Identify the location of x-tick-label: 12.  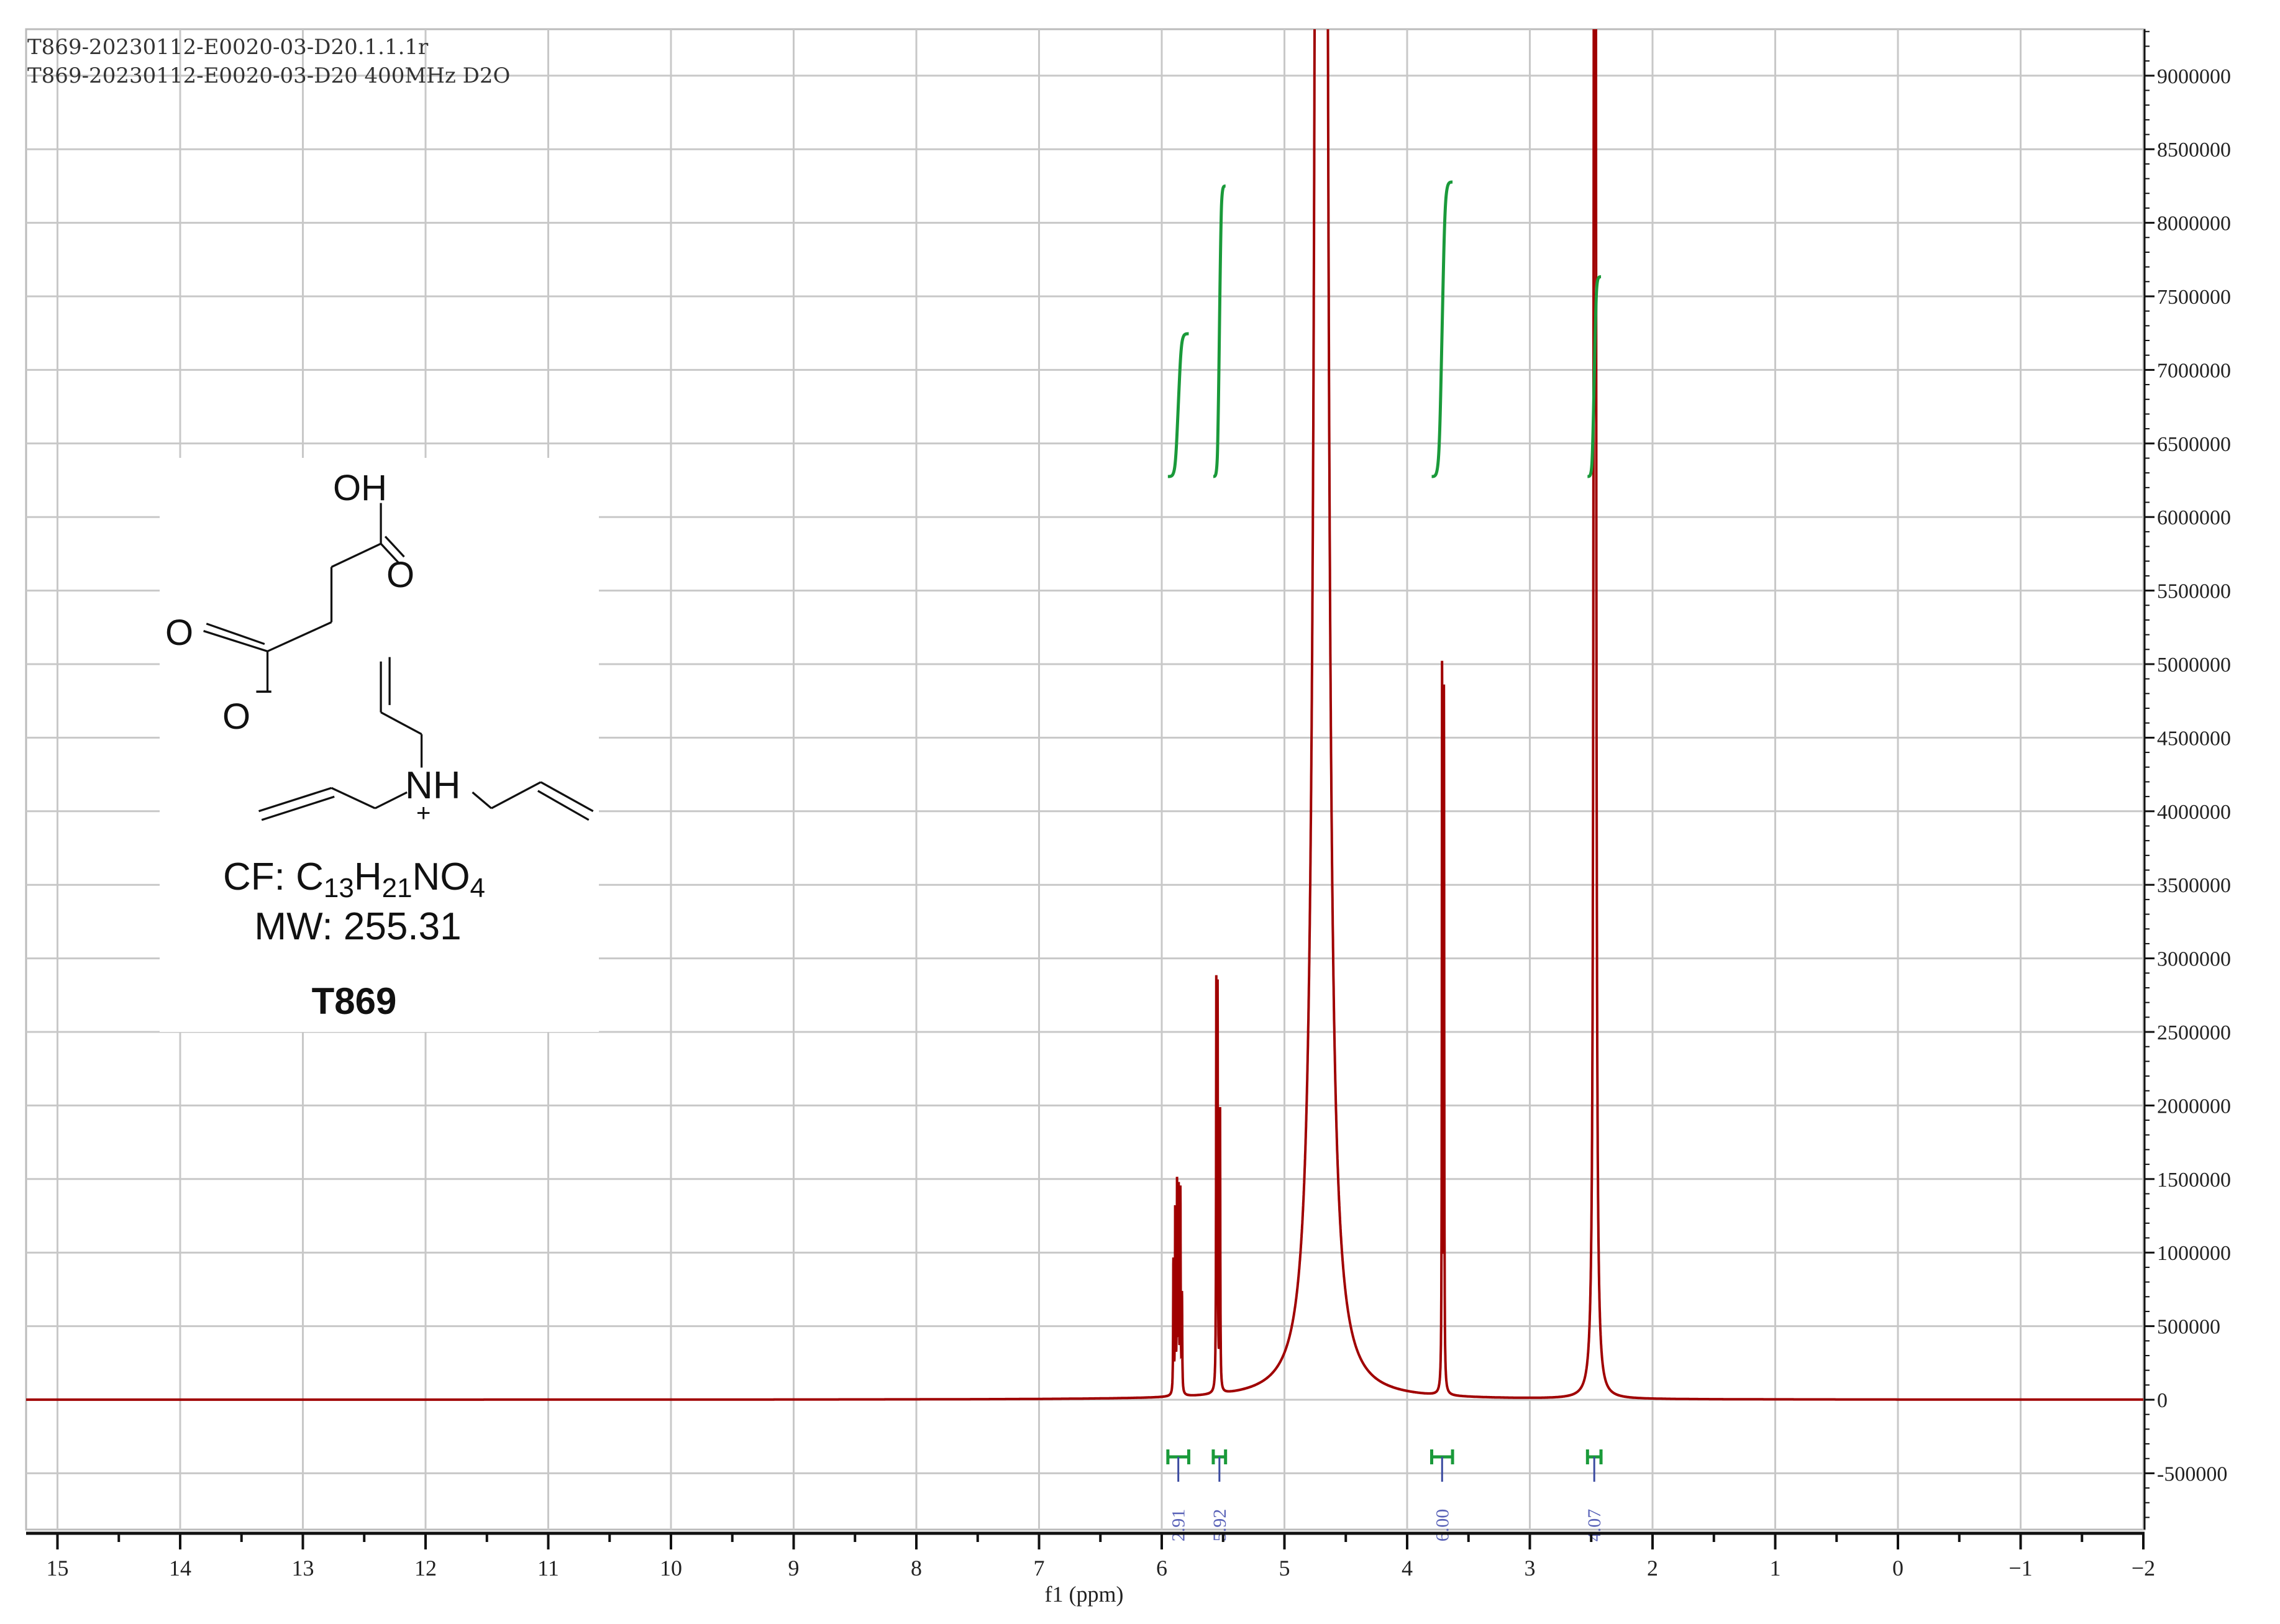
(425, 1568).